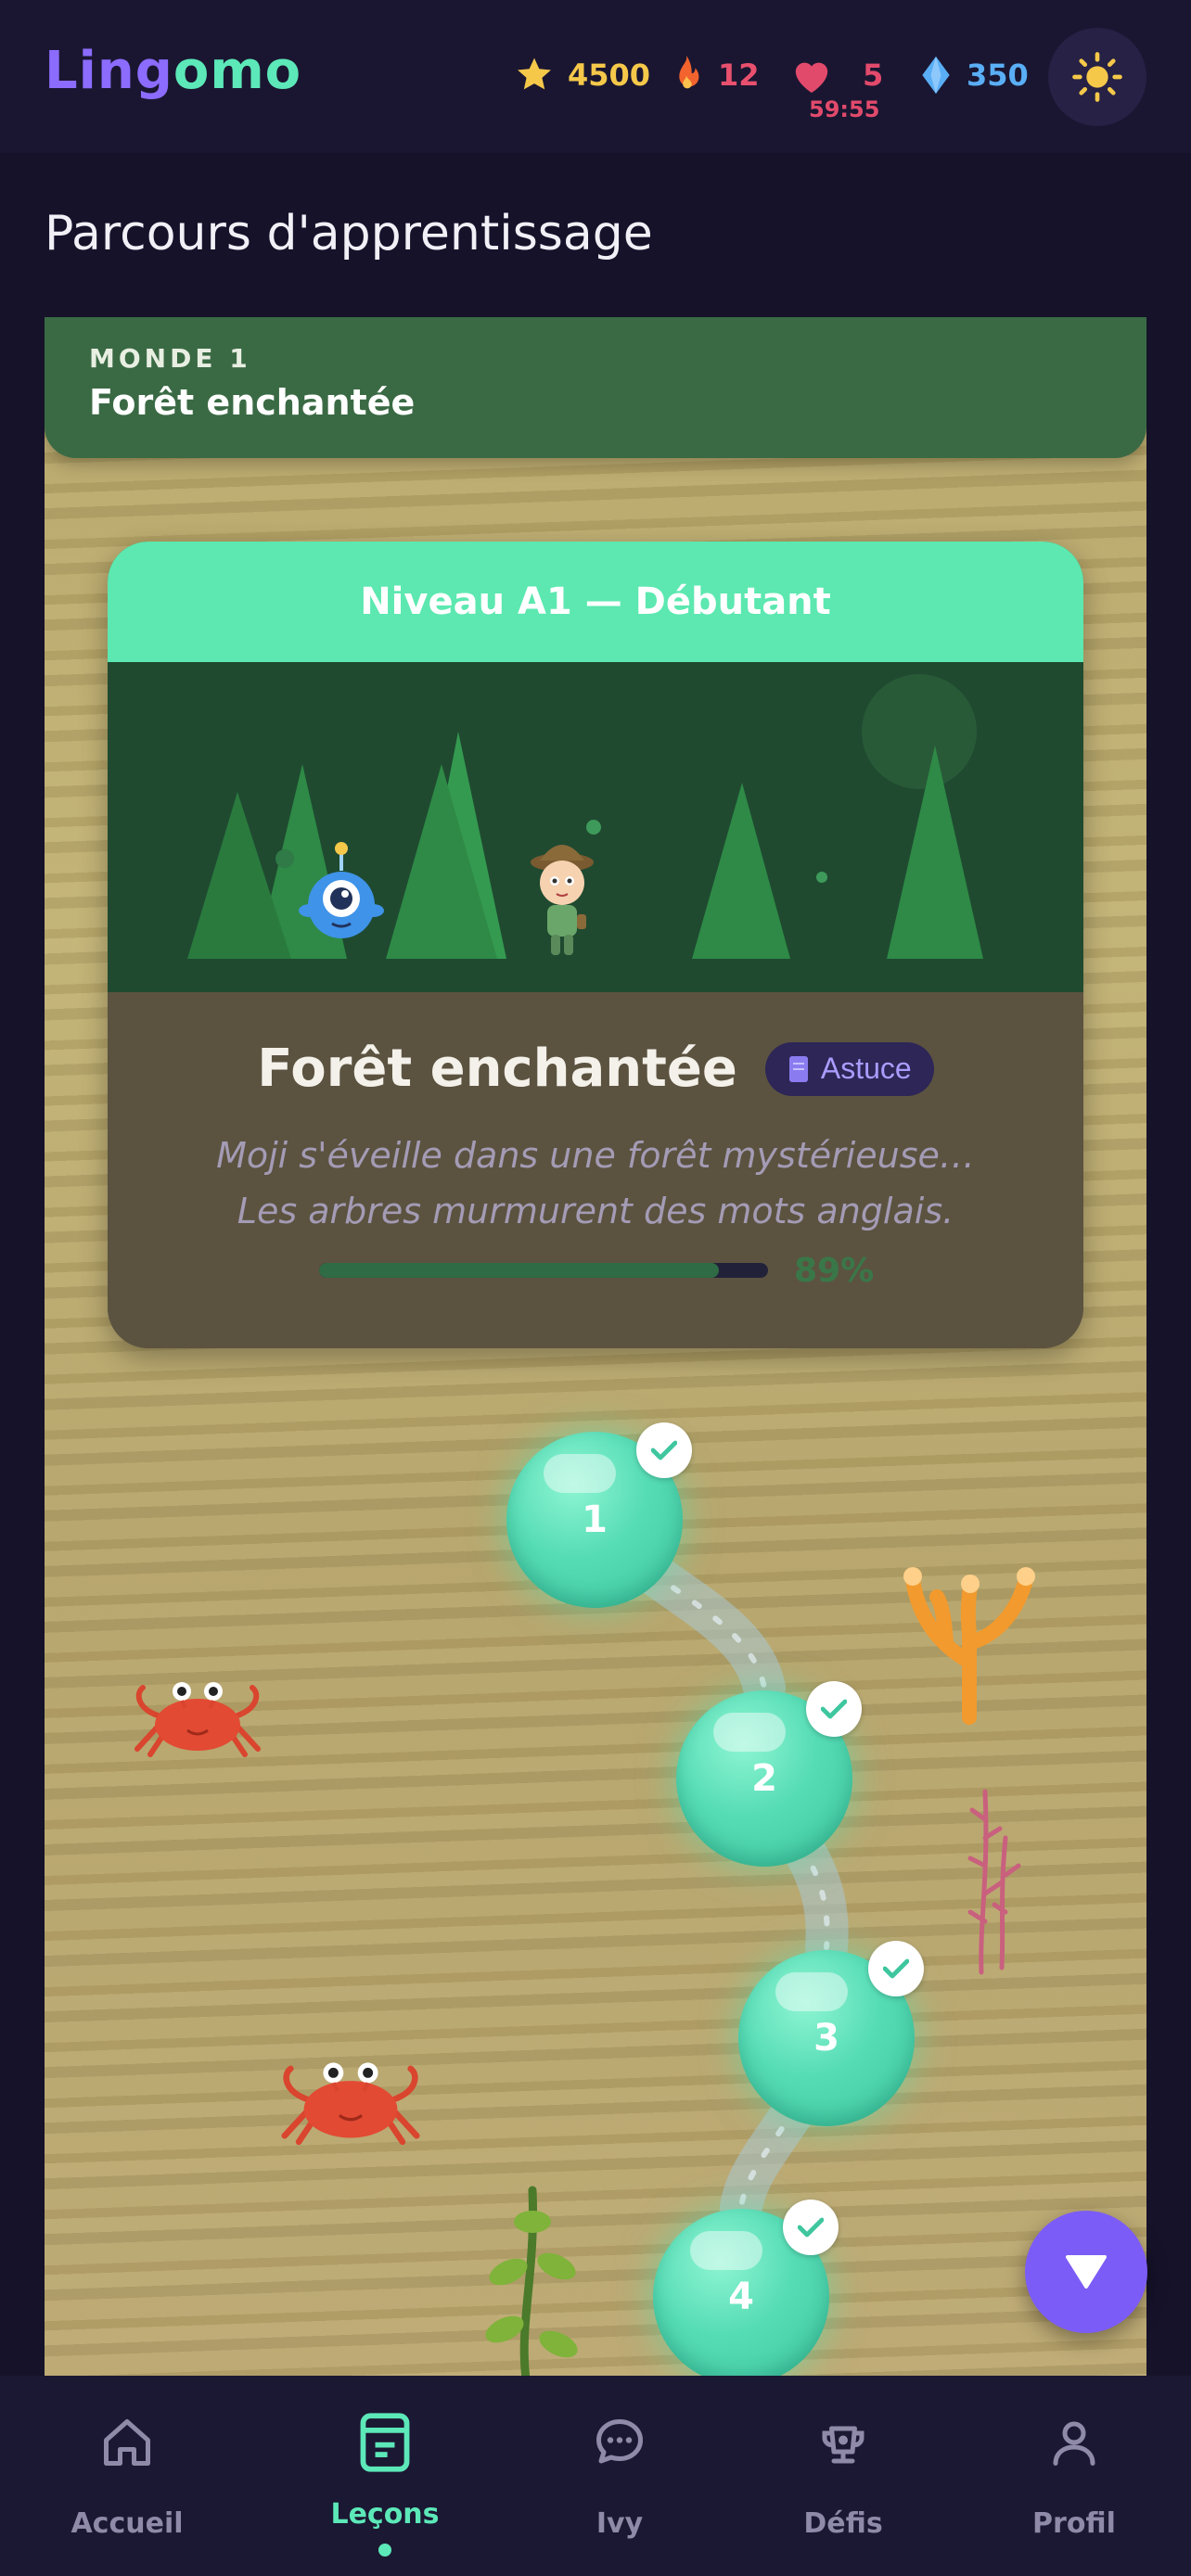 This screenshot has height=2576, width=1191. I want to click on streak-value: 12, so click(739, 75).